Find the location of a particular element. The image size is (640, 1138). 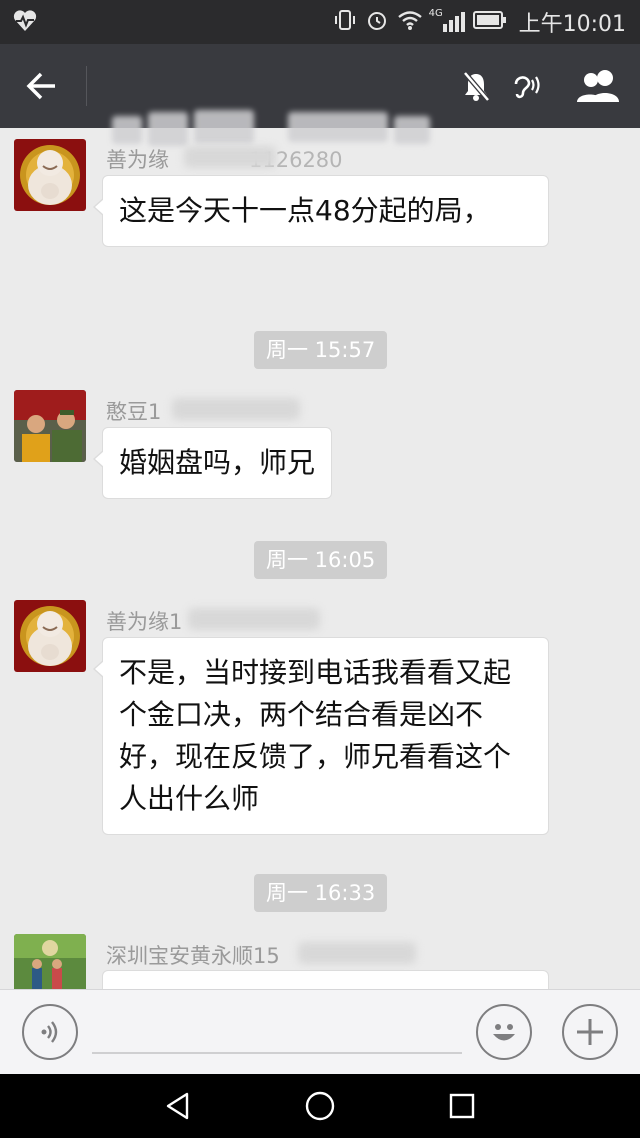

mute-notifications-button is located at coordinates (476, 86).